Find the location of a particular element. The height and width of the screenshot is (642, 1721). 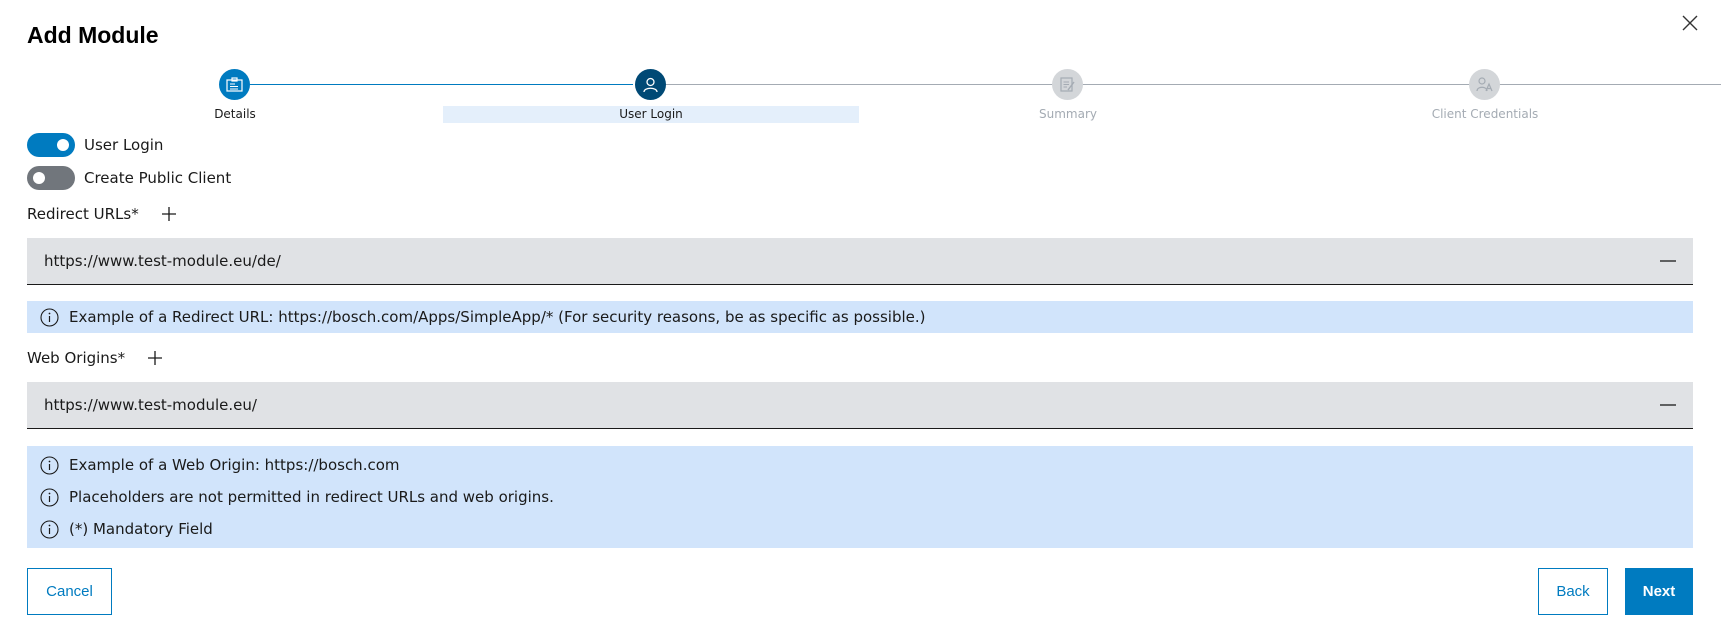

step-client-credentials: Client Credentials is located at coordinates (1485, 96).